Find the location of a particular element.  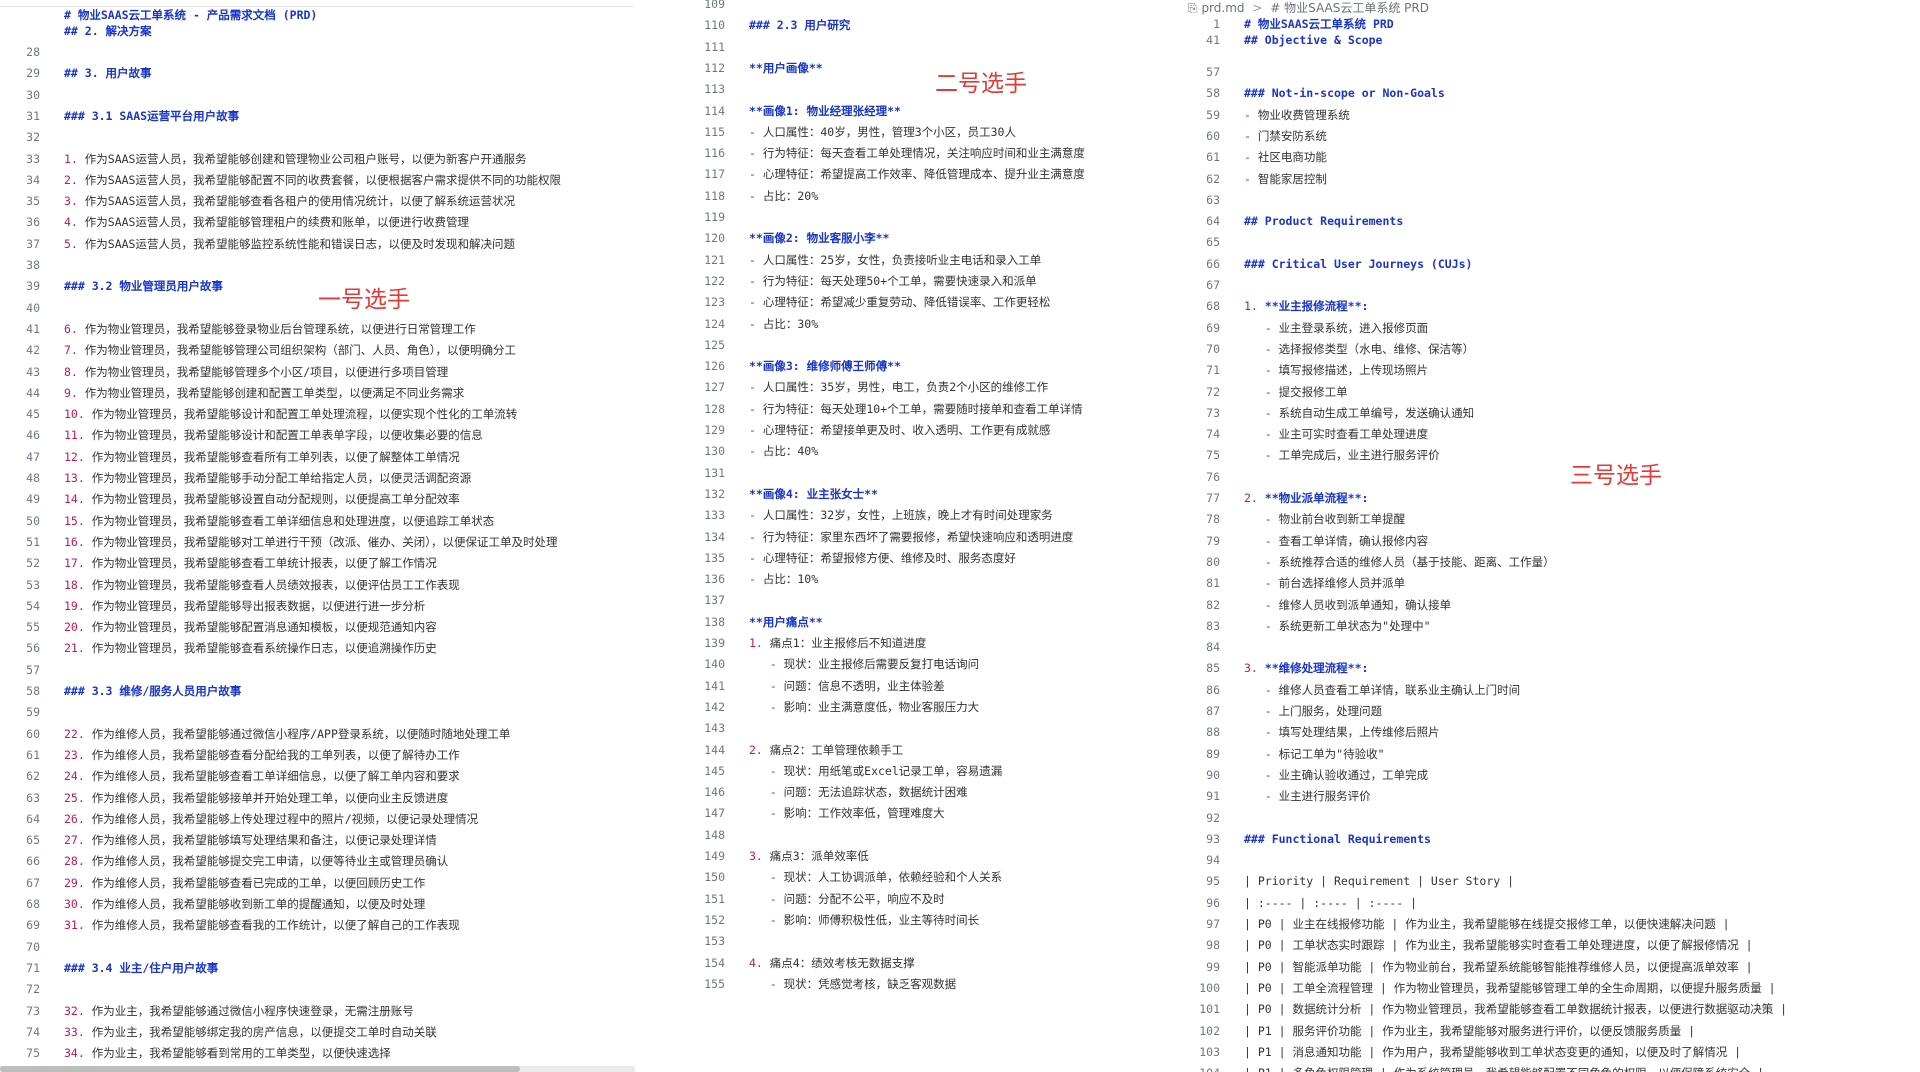

code-line: 150 - 现状：人工协调派单，依赖经验和个人关系 is located at coordinates (907, 877).